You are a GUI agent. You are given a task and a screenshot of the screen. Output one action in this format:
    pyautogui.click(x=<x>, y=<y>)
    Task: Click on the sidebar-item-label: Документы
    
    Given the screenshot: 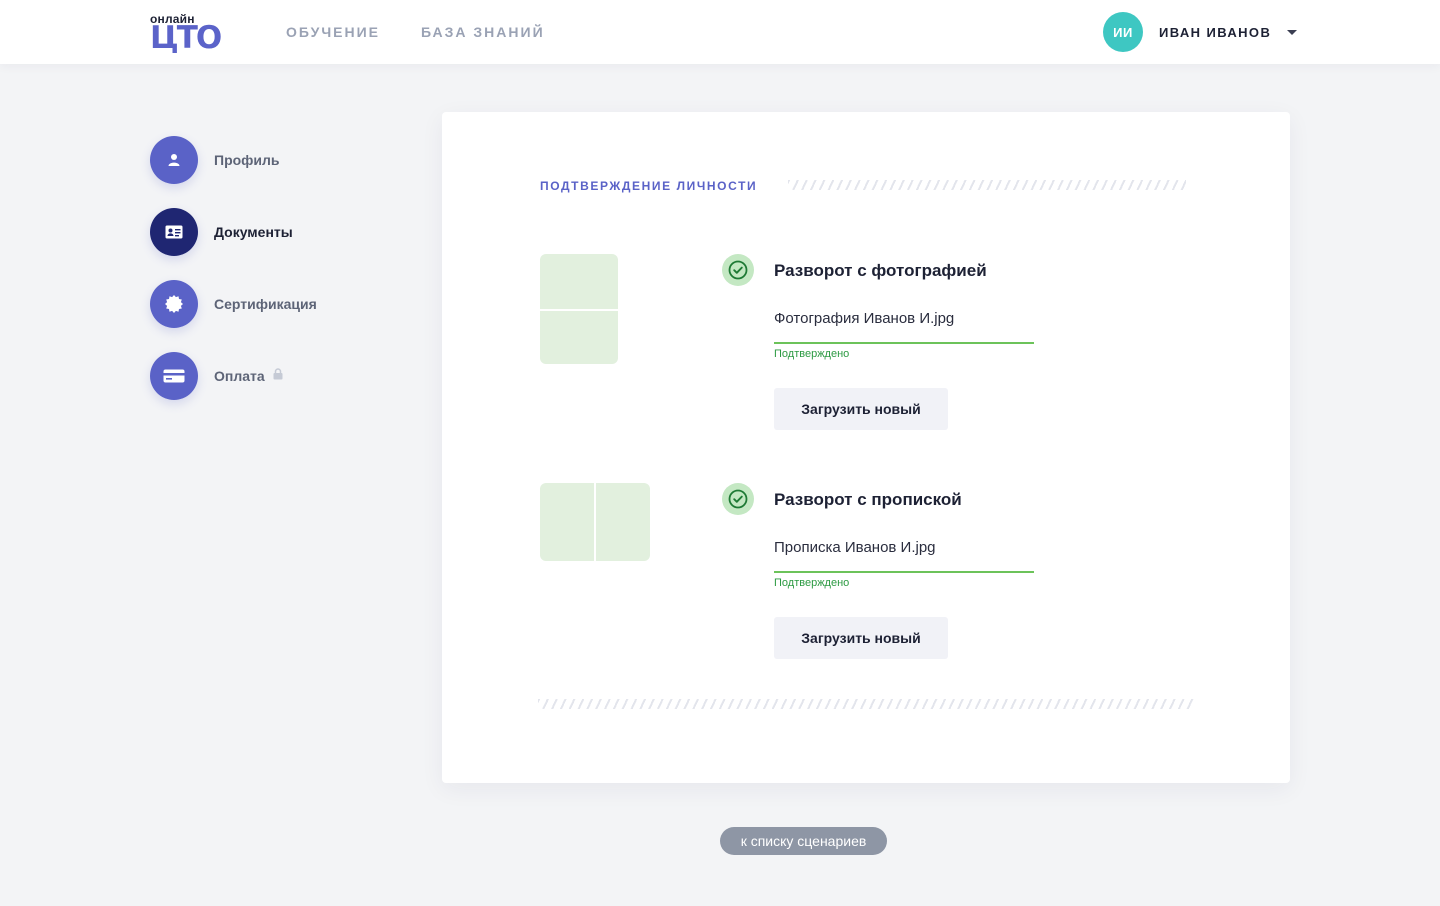 What is the action you would take?
    pyautogui.click(x=253, y=232)
    